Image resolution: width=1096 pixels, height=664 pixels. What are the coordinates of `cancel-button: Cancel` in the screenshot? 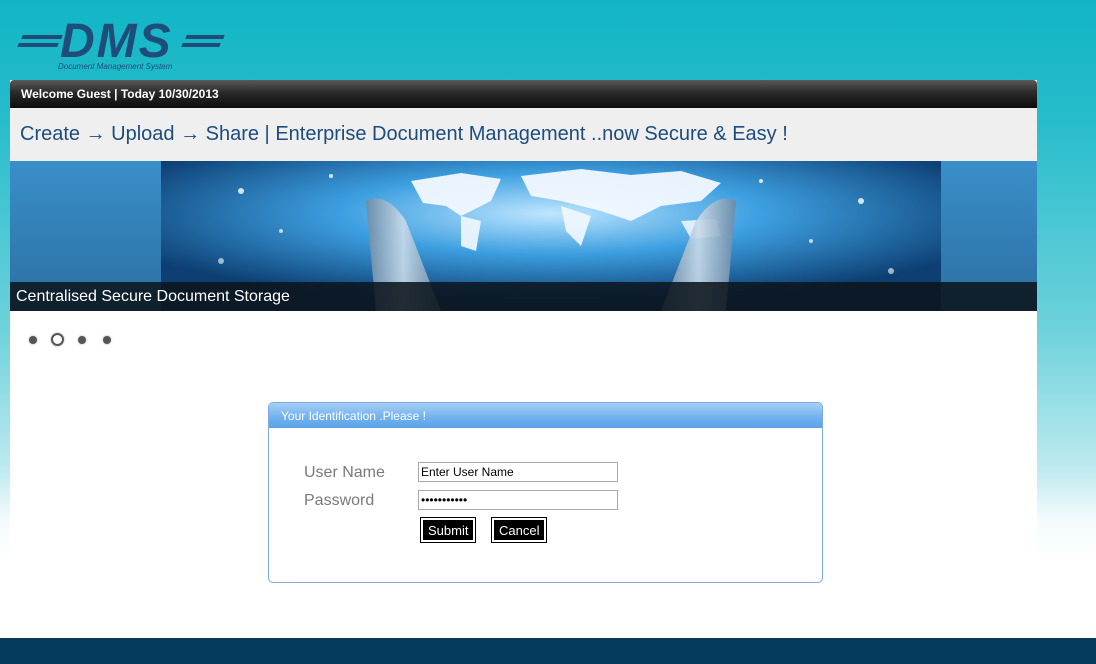 It's located at (519, 530).